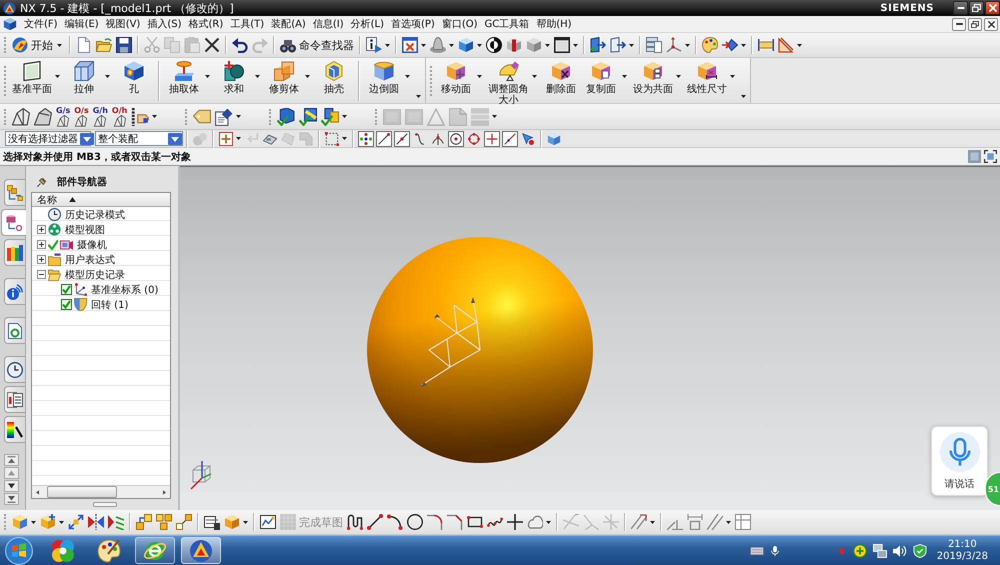  Describe the element at coordinates (124, 289) in the screenshot. I see `tree-item: 基准坐标系 (0)` at that location.